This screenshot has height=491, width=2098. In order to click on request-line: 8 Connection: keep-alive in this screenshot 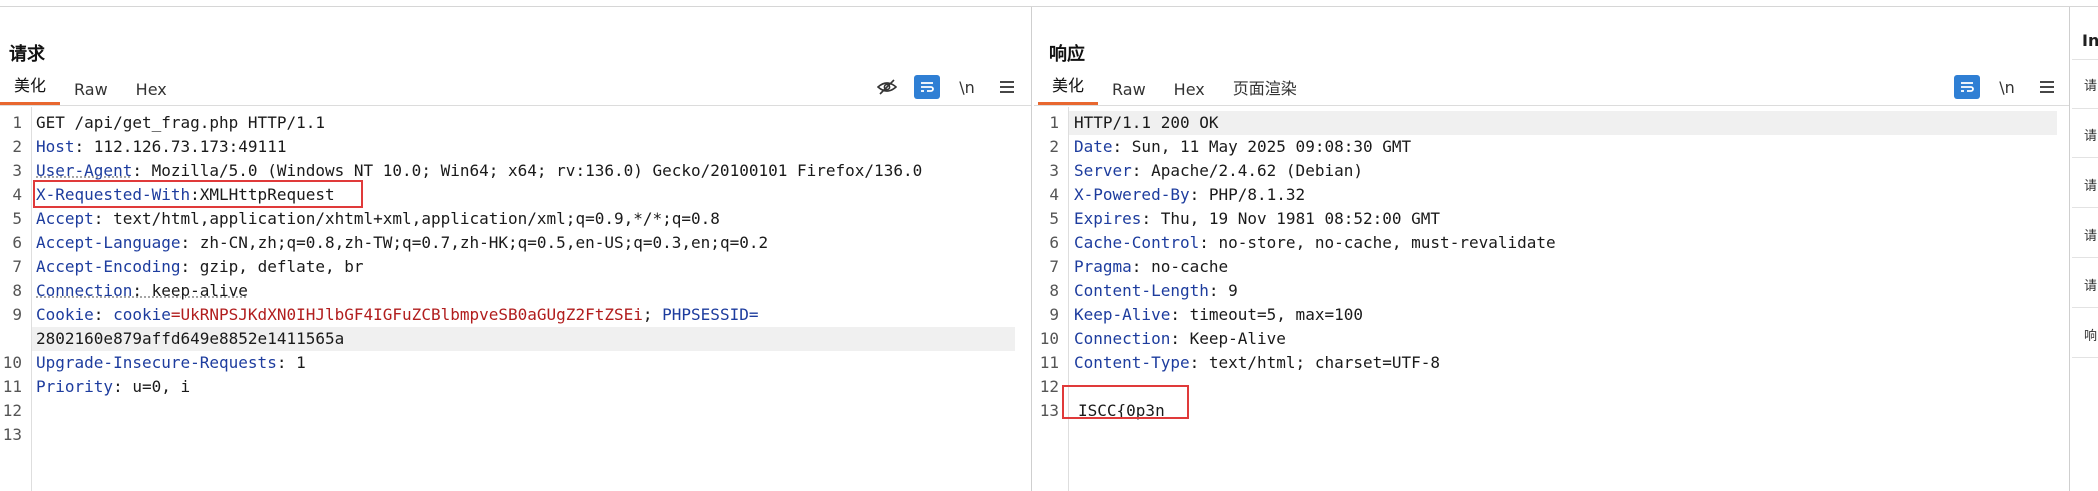, I will do `click(515, 291)`.